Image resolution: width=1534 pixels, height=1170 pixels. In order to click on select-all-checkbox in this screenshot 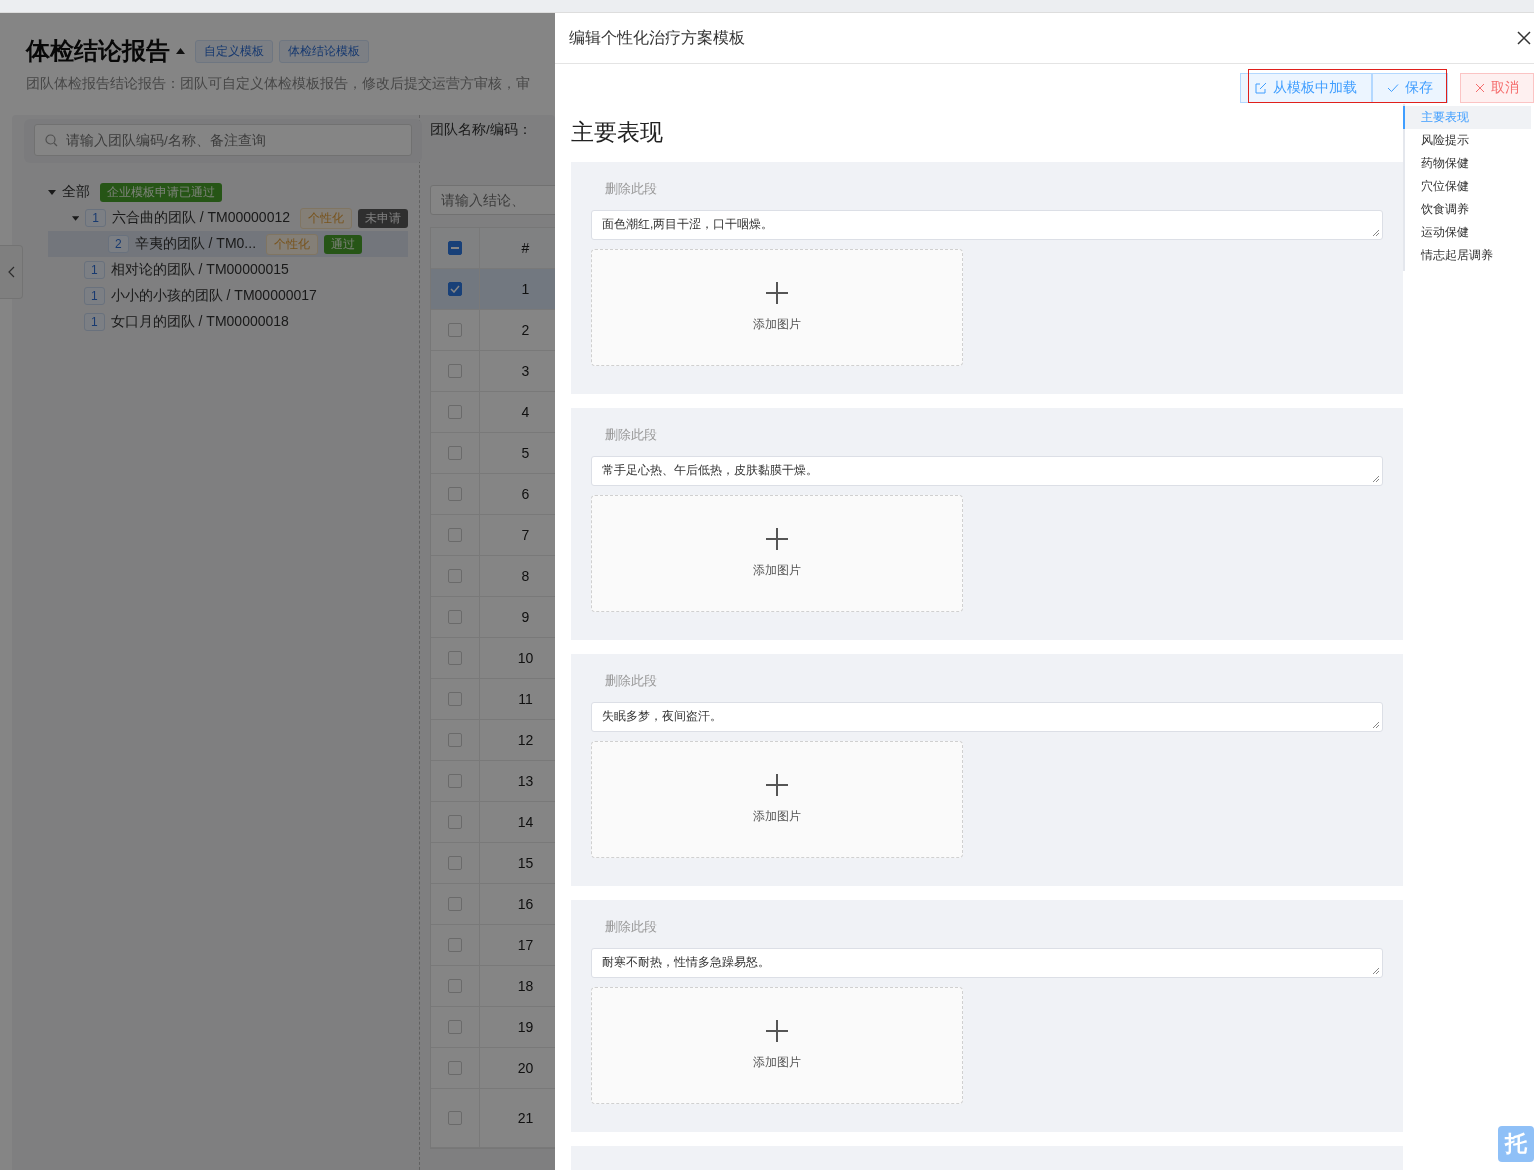, I will do `click(455, 248)`.